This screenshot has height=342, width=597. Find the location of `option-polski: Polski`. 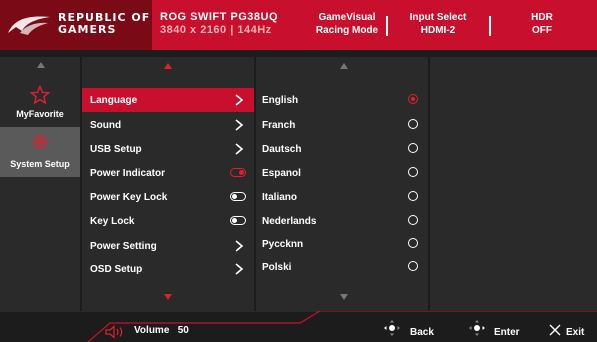

option-polski: Polski is located at coordinates (342, 267).